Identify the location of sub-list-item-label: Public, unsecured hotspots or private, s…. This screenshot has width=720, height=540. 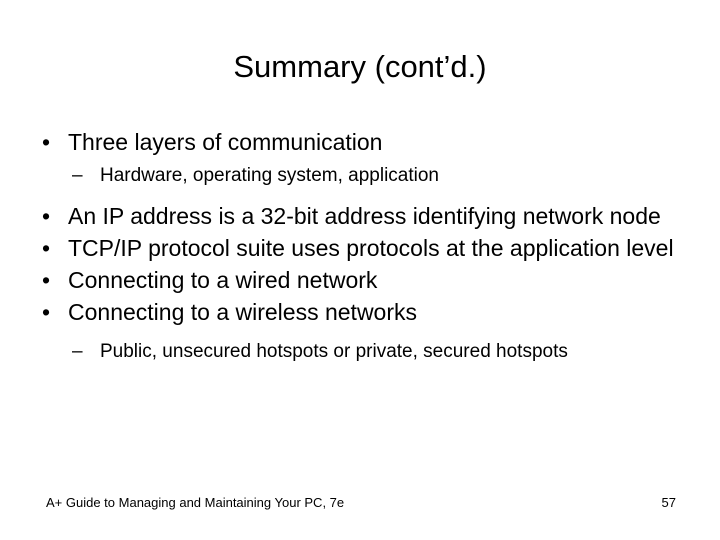
(334, 351).